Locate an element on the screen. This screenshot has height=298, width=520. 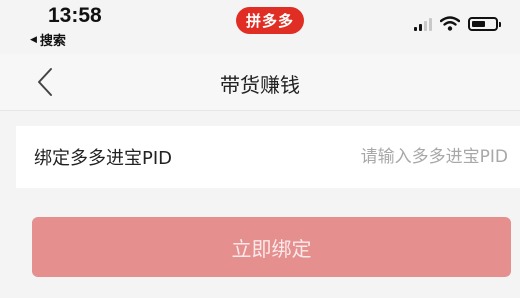
app-badge: 拼多多 is located at coordinates (270, 20).